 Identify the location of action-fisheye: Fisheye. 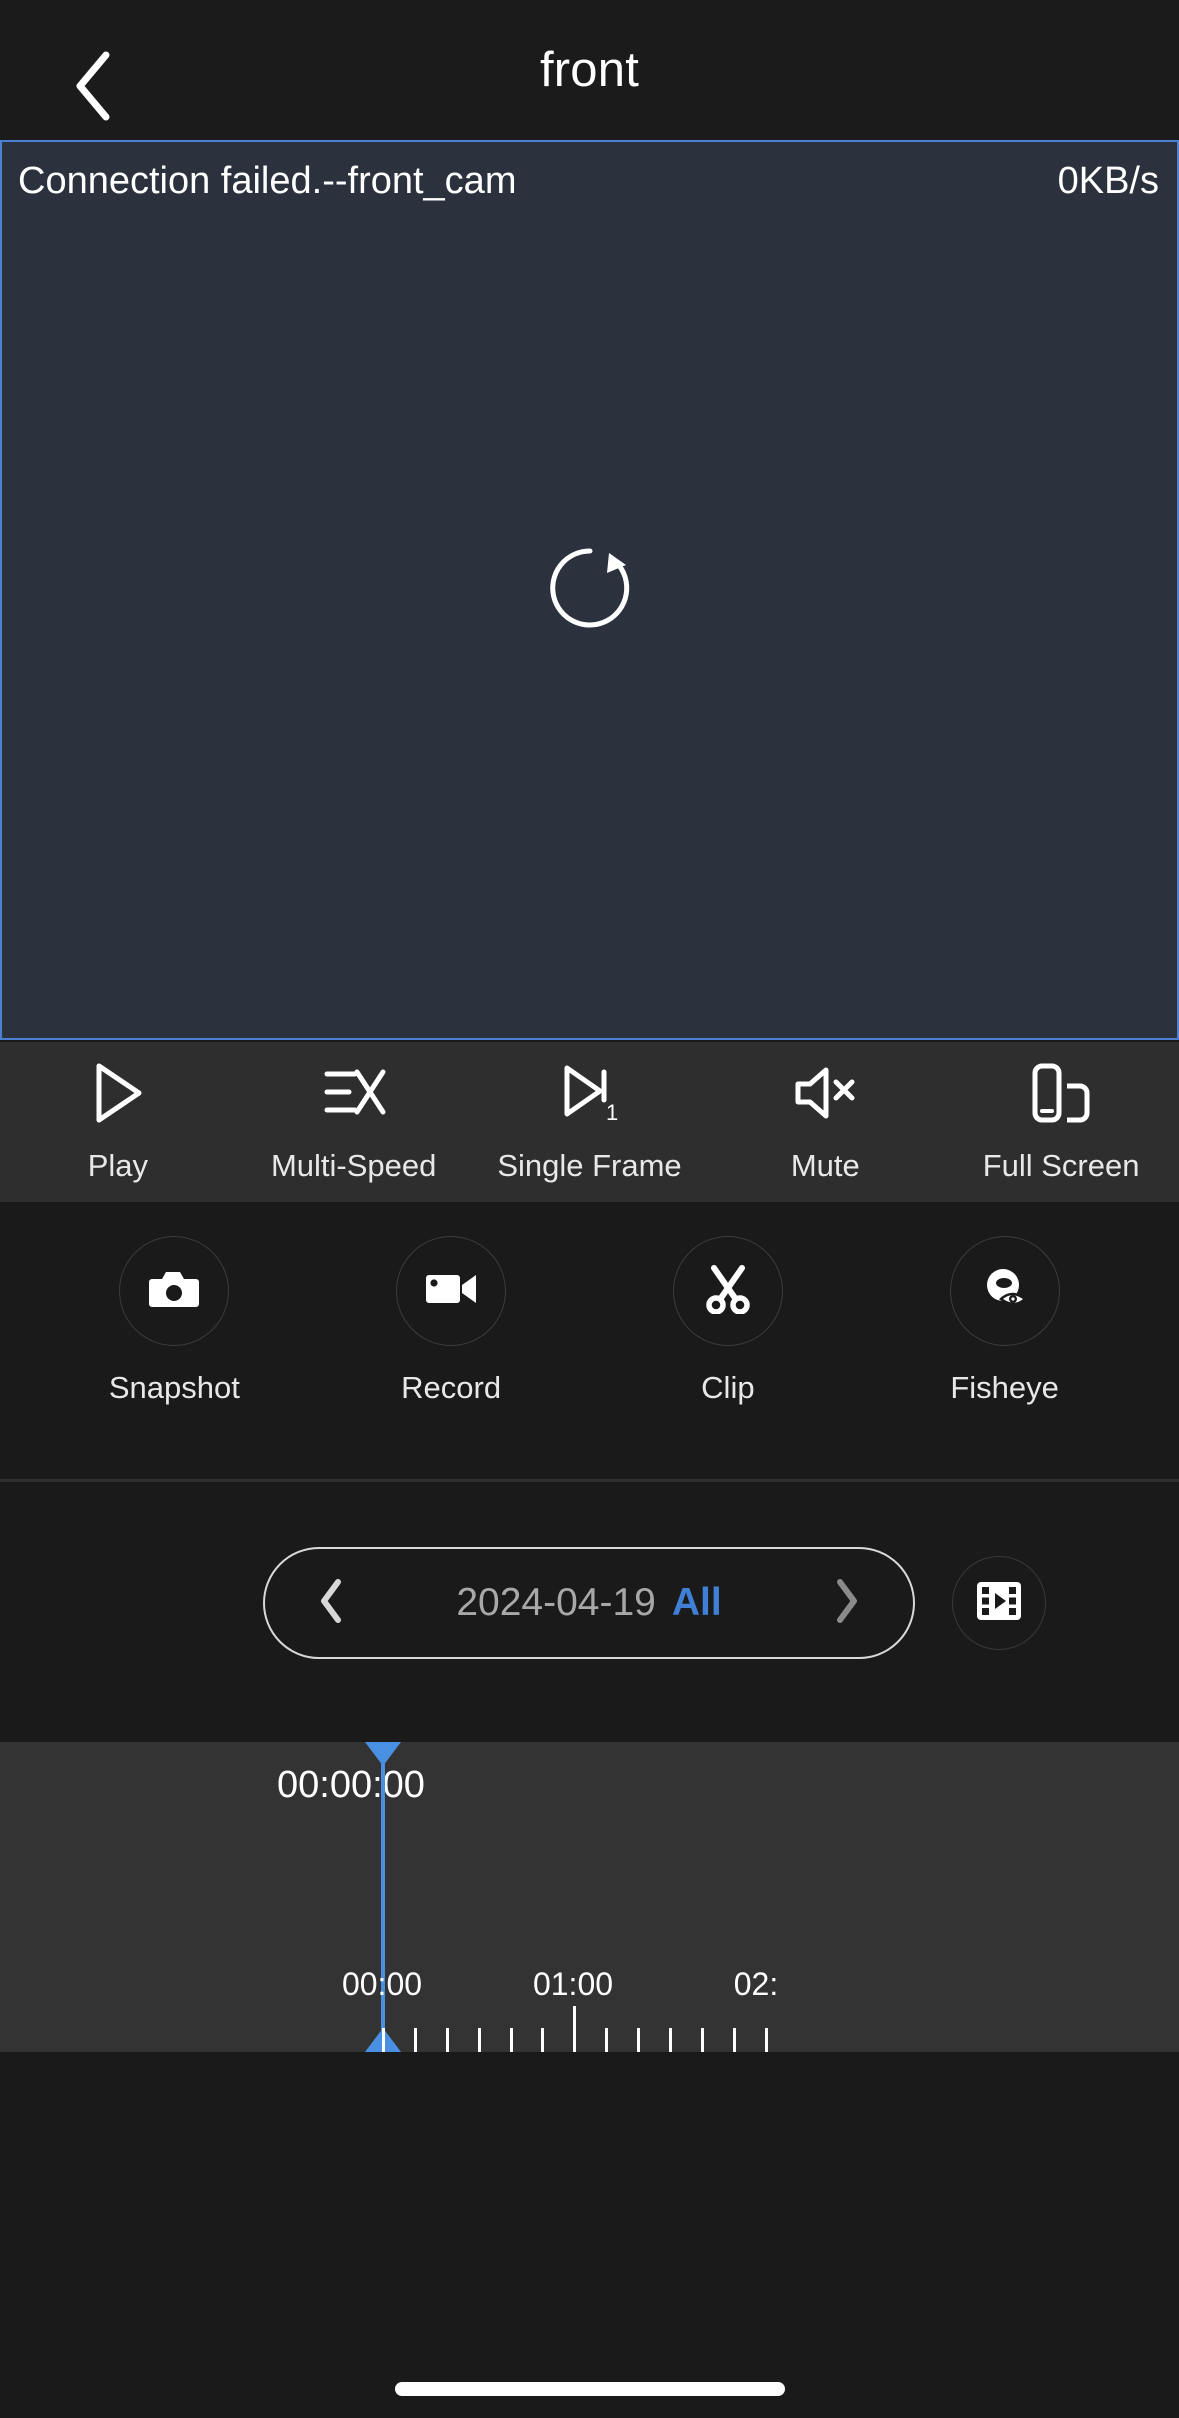
(1004, 1304).